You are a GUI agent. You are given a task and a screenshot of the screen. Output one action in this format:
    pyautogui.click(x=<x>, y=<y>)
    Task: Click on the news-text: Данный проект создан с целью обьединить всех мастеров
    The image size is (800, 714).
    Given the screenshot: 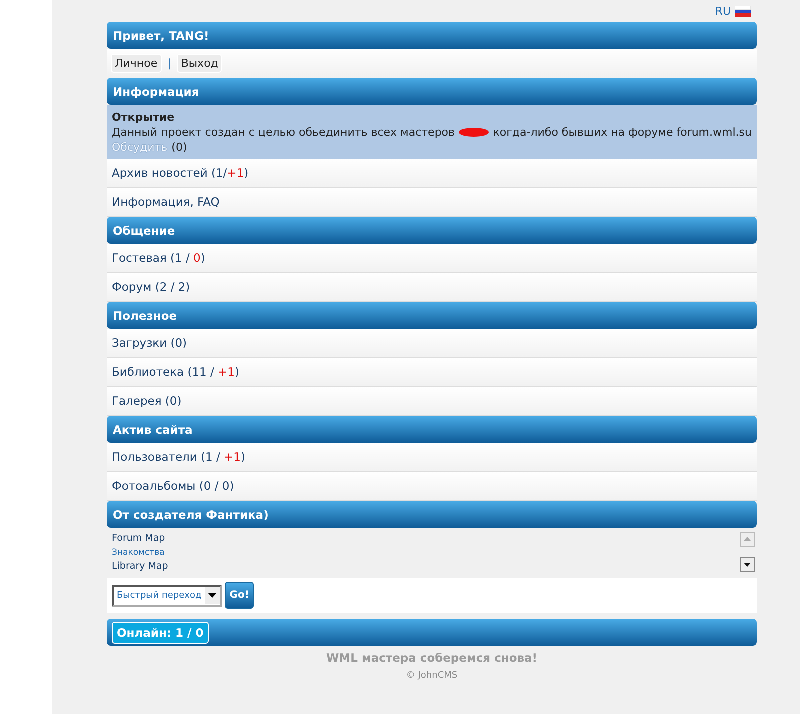 What is the action you would take?
    pyautogui.click(x=284, y=132)
    